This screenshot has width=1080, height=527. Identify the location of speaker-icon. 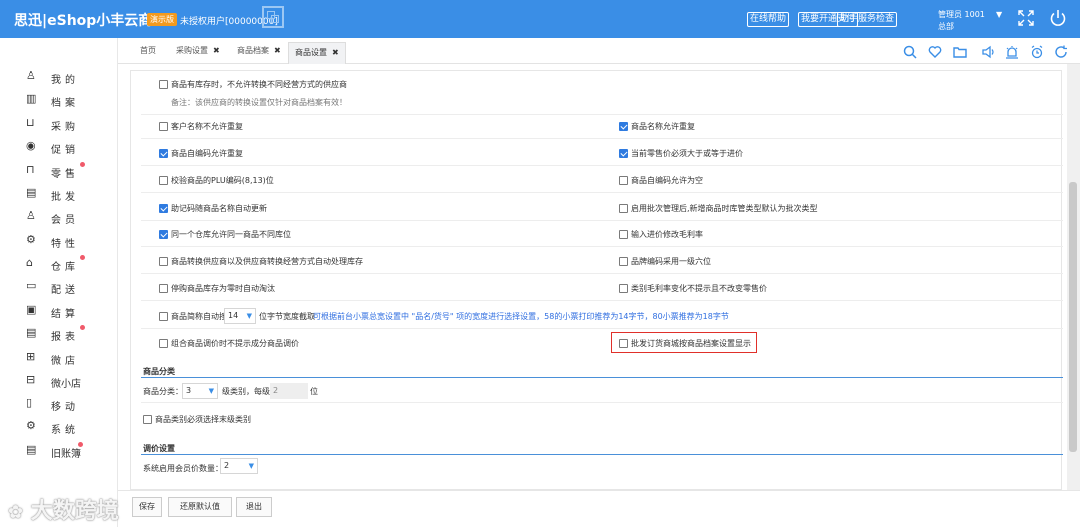
(988, 52).